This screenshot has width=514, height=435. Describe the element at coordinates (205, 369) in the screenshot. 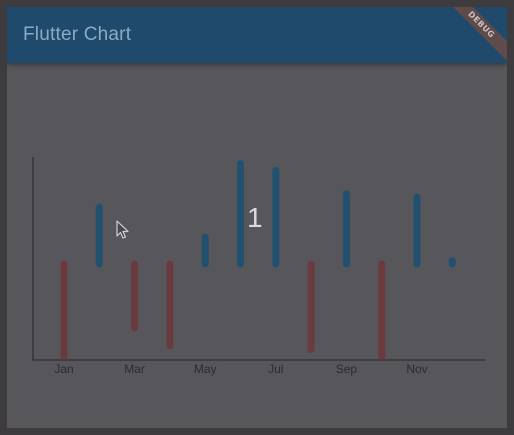

I see `x-tick-label: May` at that location.